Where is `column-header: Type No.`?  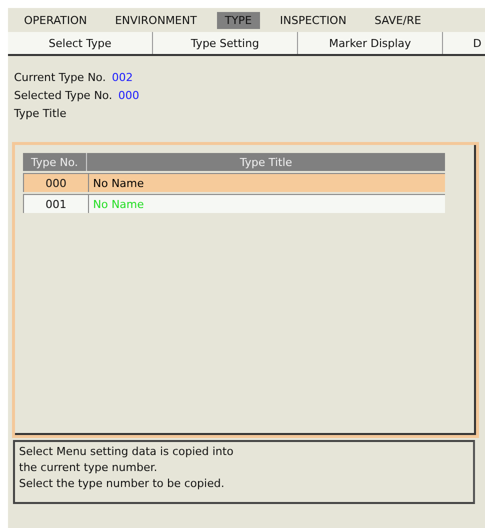 column-header: Type No. is located at coordinates (55, 162).